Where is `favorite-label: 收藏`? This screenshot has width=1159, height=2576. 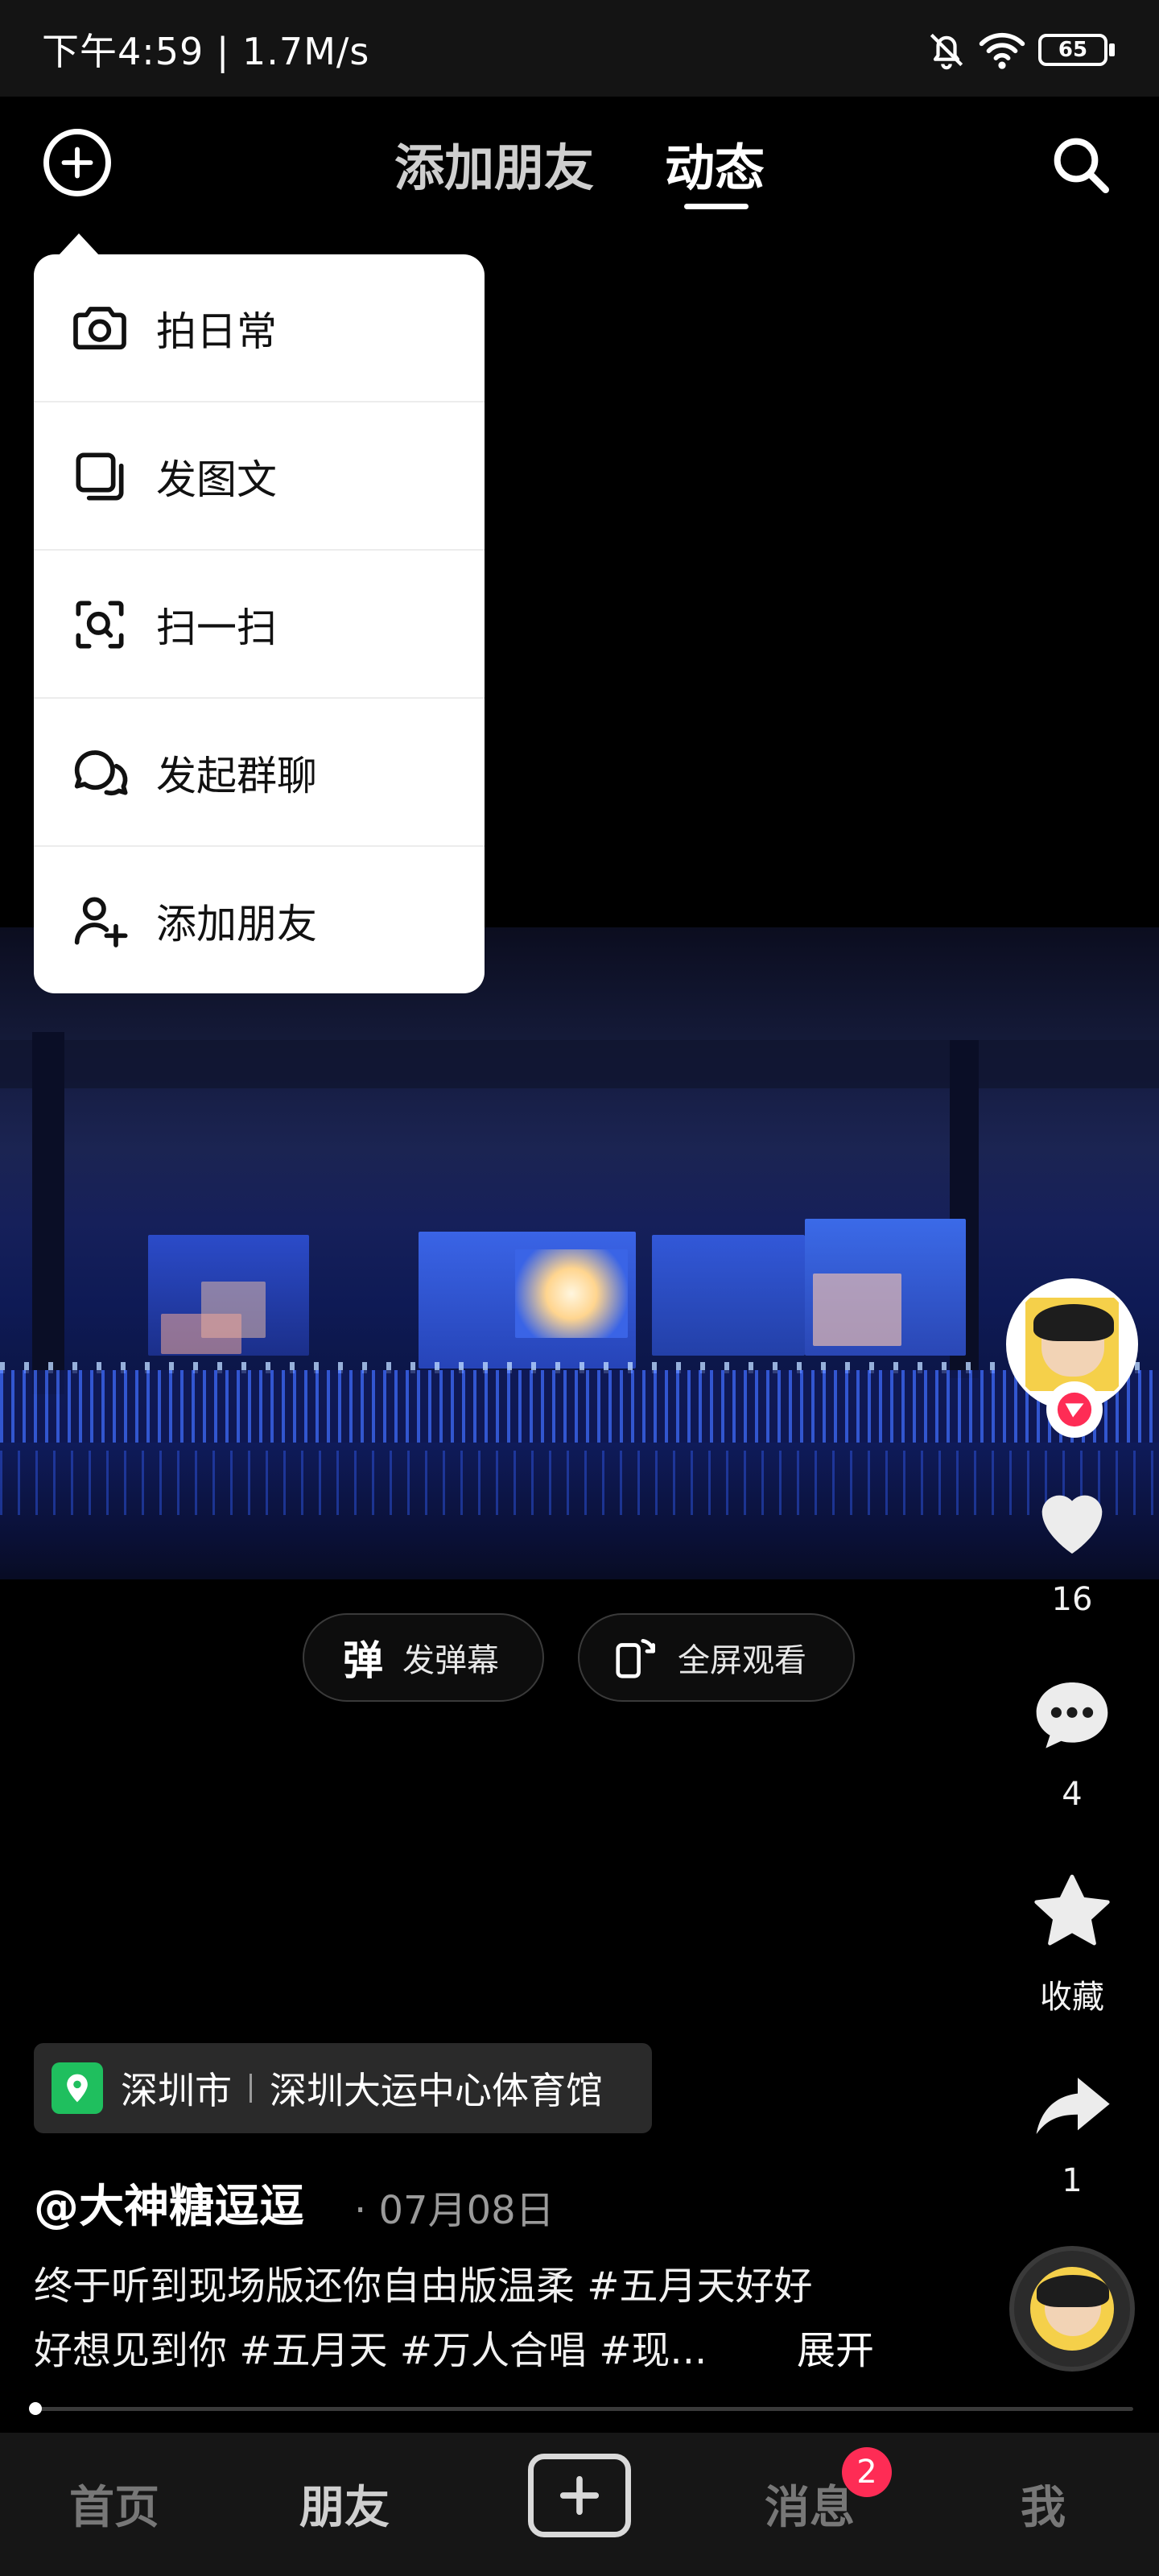
favorite-label: 收藏 is located at coordinates (1072, 1997).